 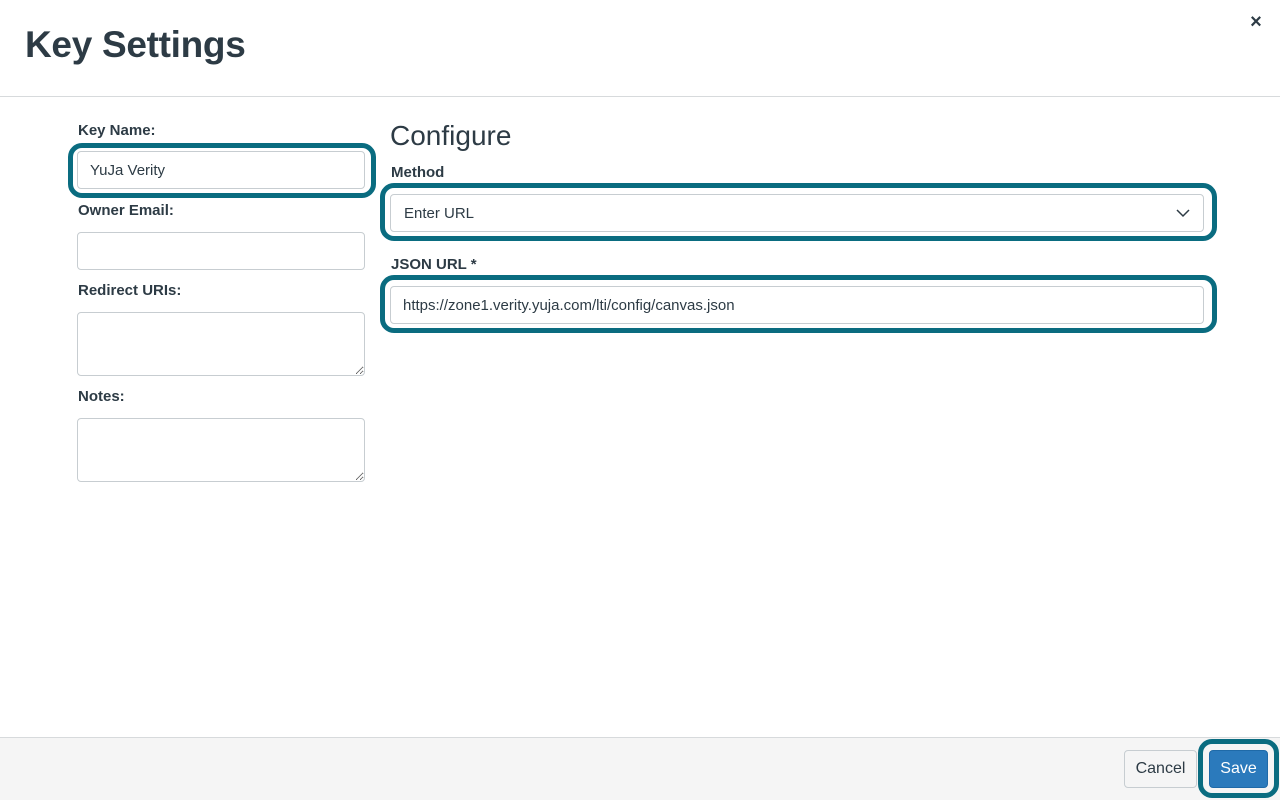 I want to click on key-name-input, so click(x=221, y=170).